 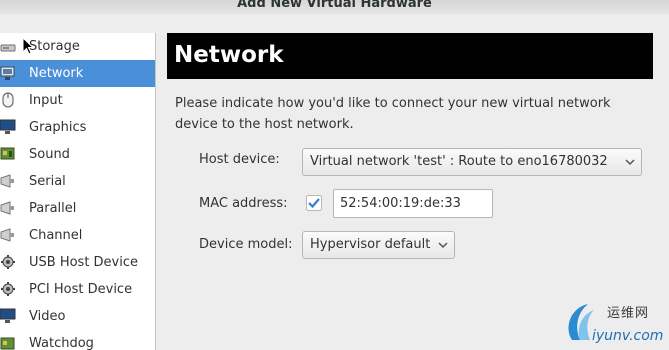 I want to click on section-title: Network, so click(x=229, y=55).